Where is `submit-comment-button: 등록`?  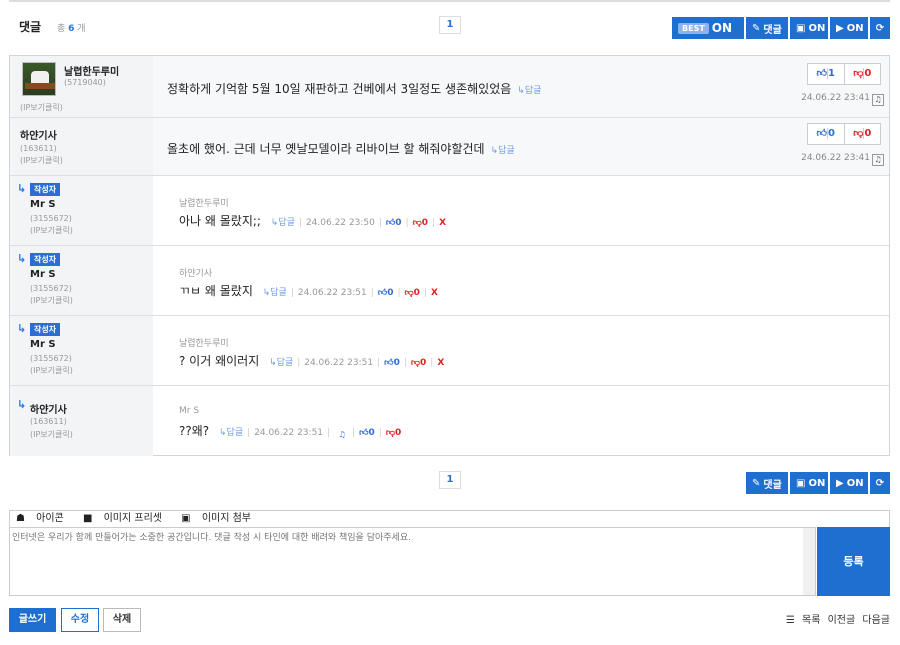 submit-comment-button: 등록 is located at coordinates (853, 561).